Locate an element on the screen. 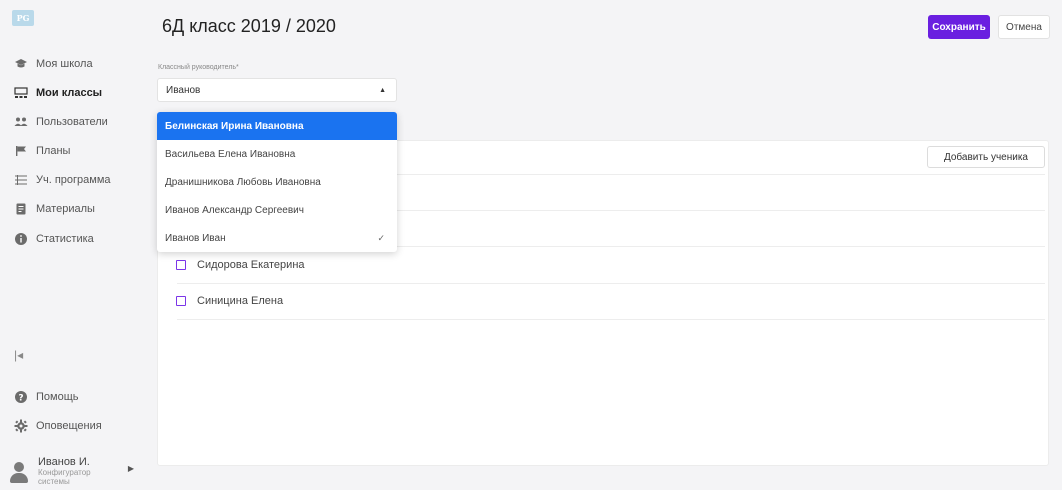 Image resolution: width=1062 pixels, height=490 pixels. flag-icon is located at coordinates (21, 151).